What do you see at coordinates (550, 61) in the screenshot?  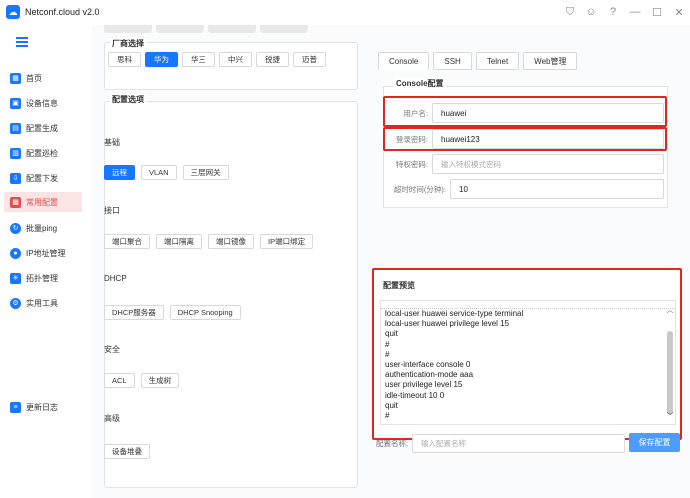 I see `tab-web: Web管理` at bounding box center [550, 61].